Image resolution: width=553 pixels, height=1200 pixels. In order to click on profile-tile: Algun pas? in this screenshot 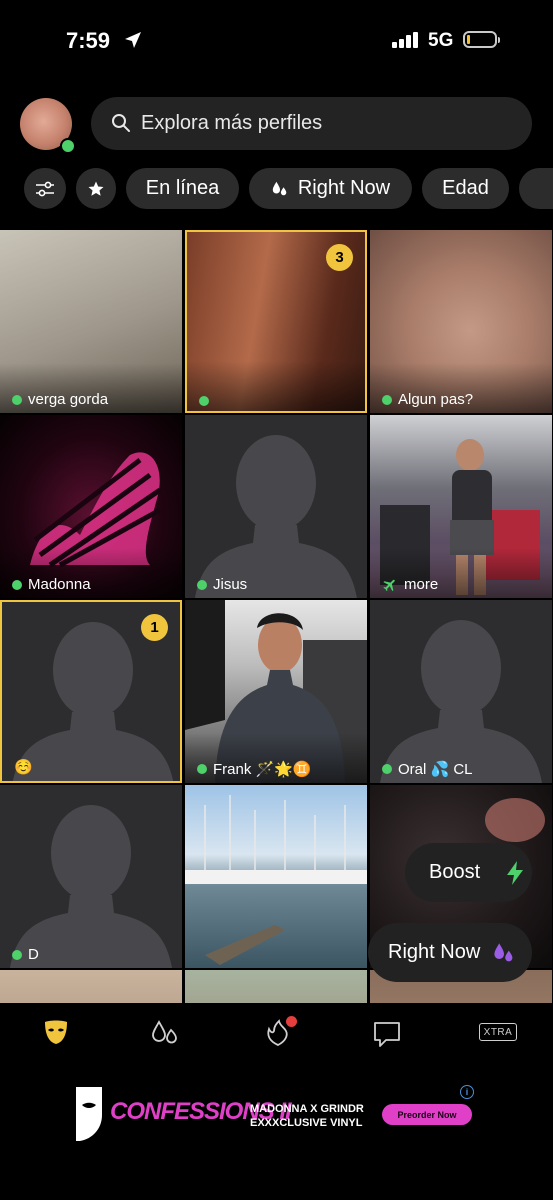, I will do `click(461, 321)`.